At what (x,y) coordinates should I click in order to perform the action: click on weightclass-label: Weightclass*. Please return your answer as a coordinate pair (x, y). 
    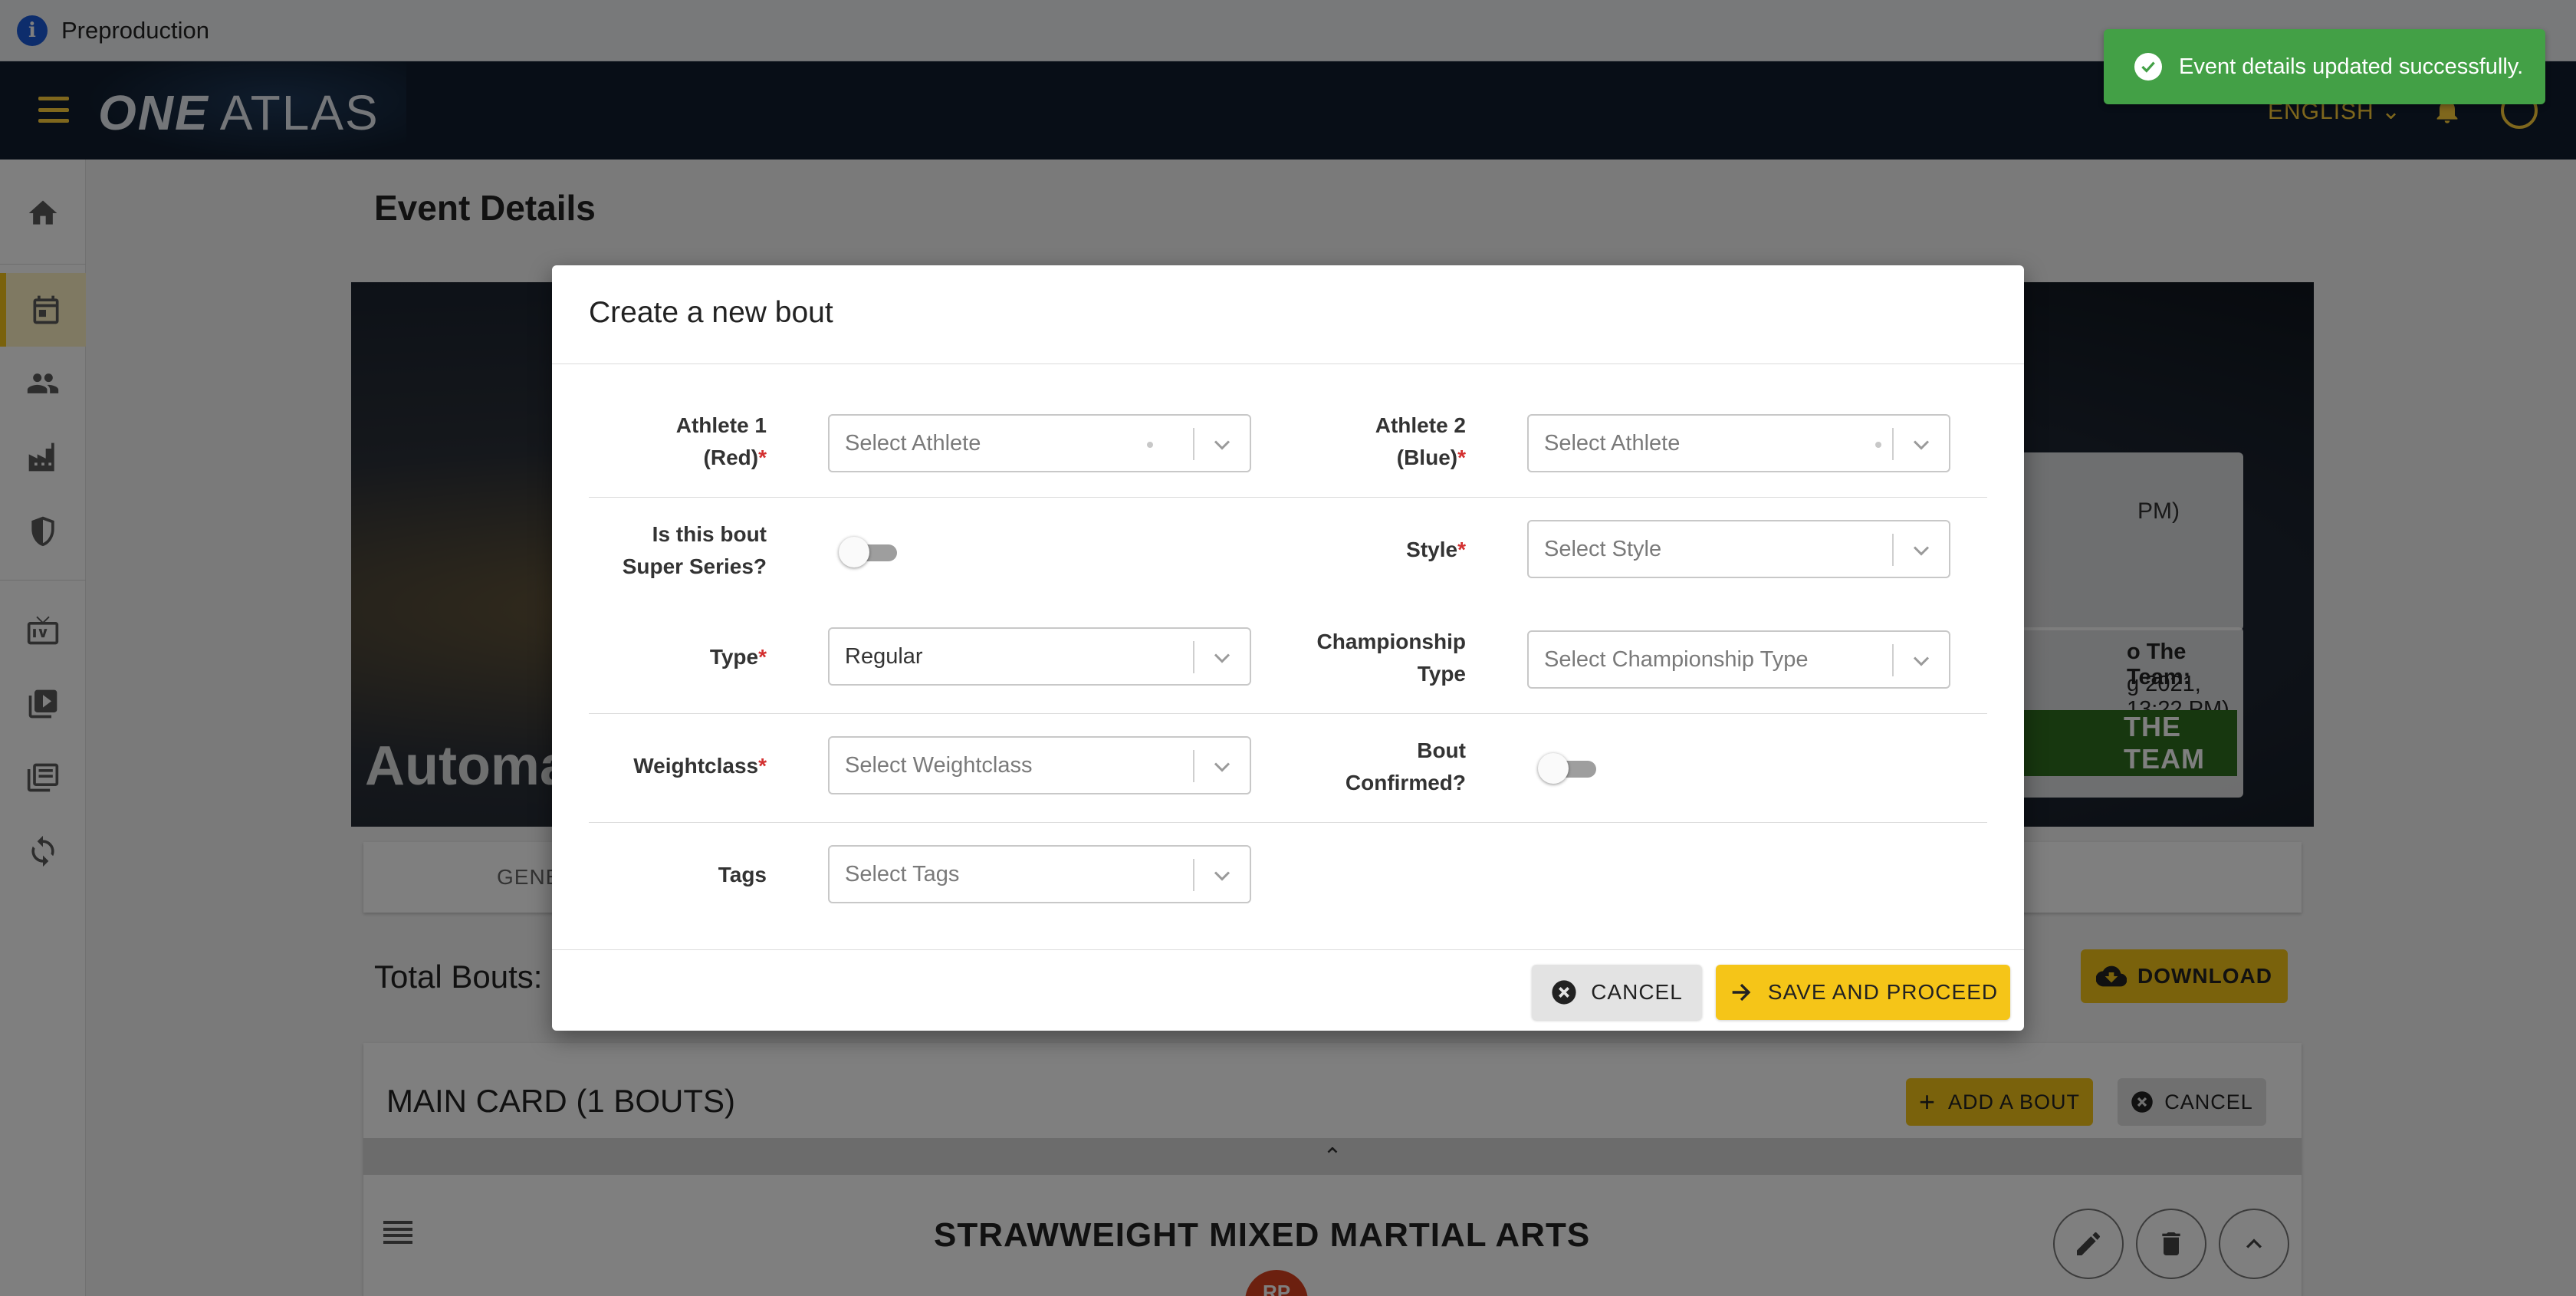
    Looking at the image, I should click on (683, 766).